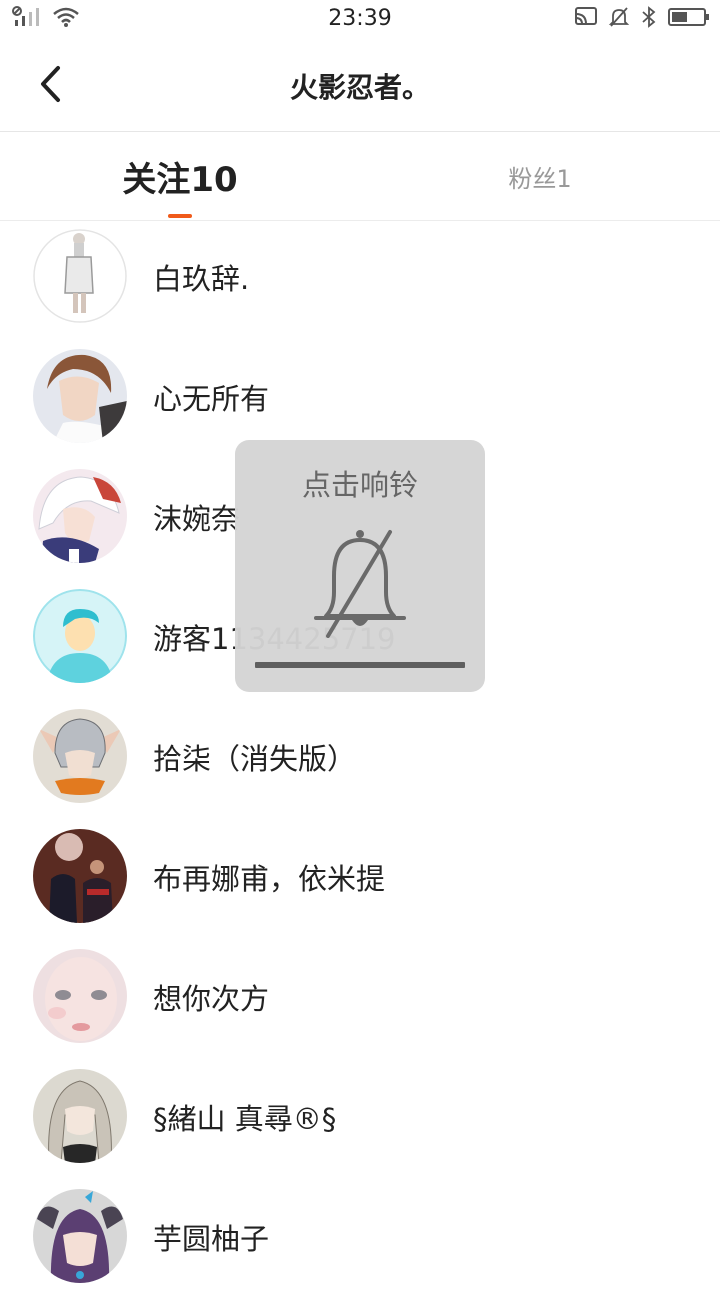  Describe the element at coordinates (360, 665) in the screenshot. I see `toast-volume-bar` at that location.